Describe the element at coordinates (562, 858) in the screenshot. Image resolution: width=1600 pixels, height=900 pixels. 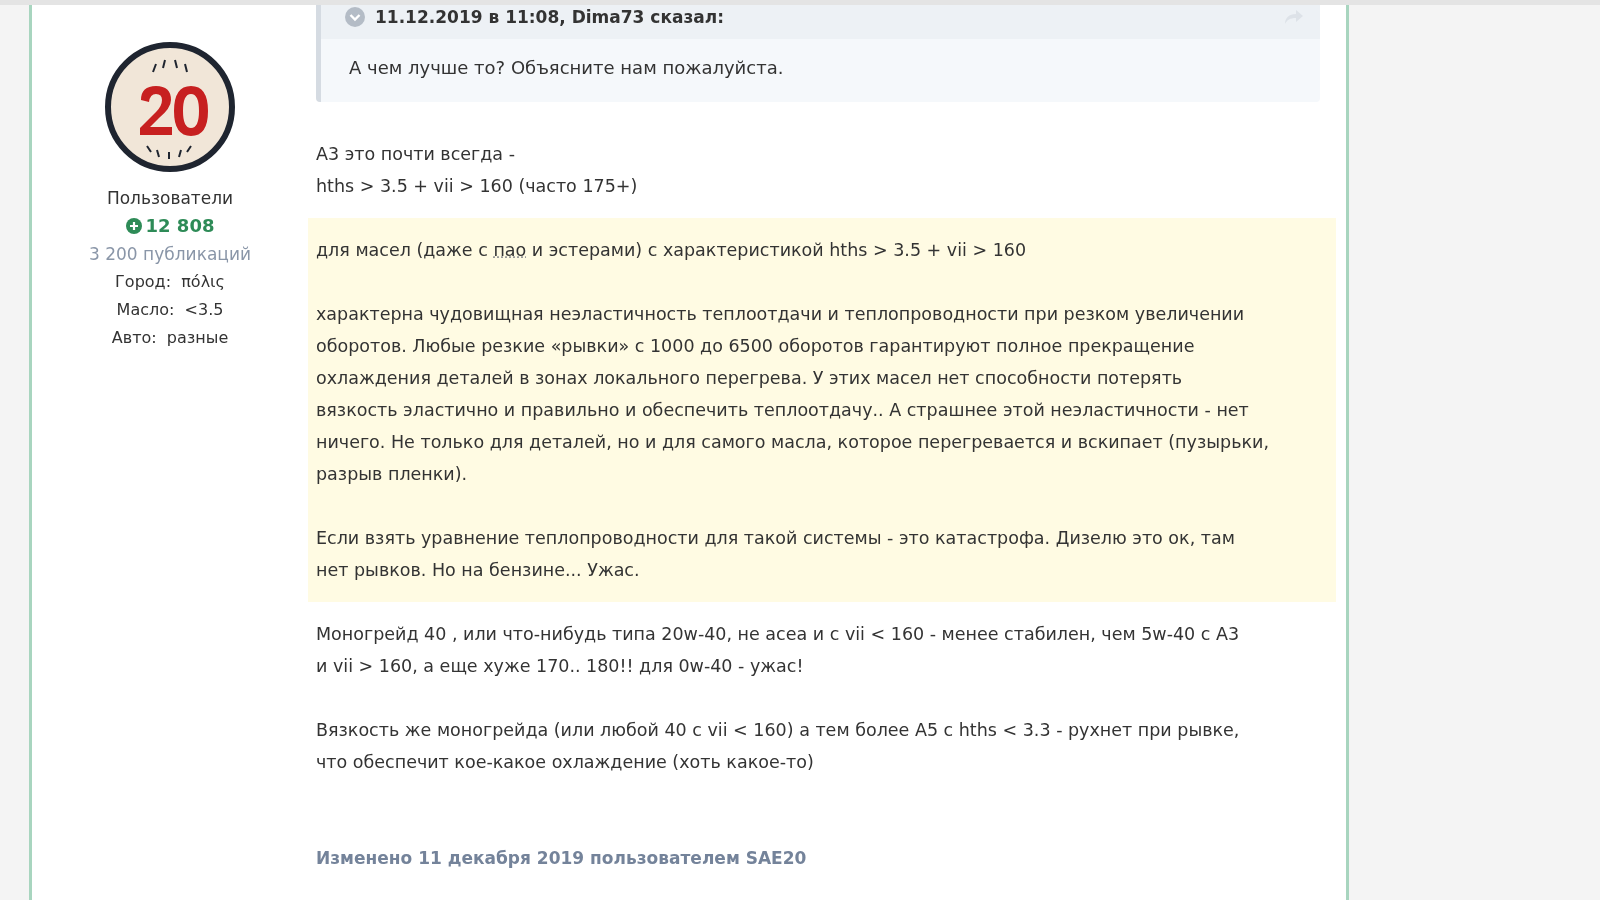
I see `edited-note: Изменено 11 декабря 2019 пользователем SAE20` at that location.